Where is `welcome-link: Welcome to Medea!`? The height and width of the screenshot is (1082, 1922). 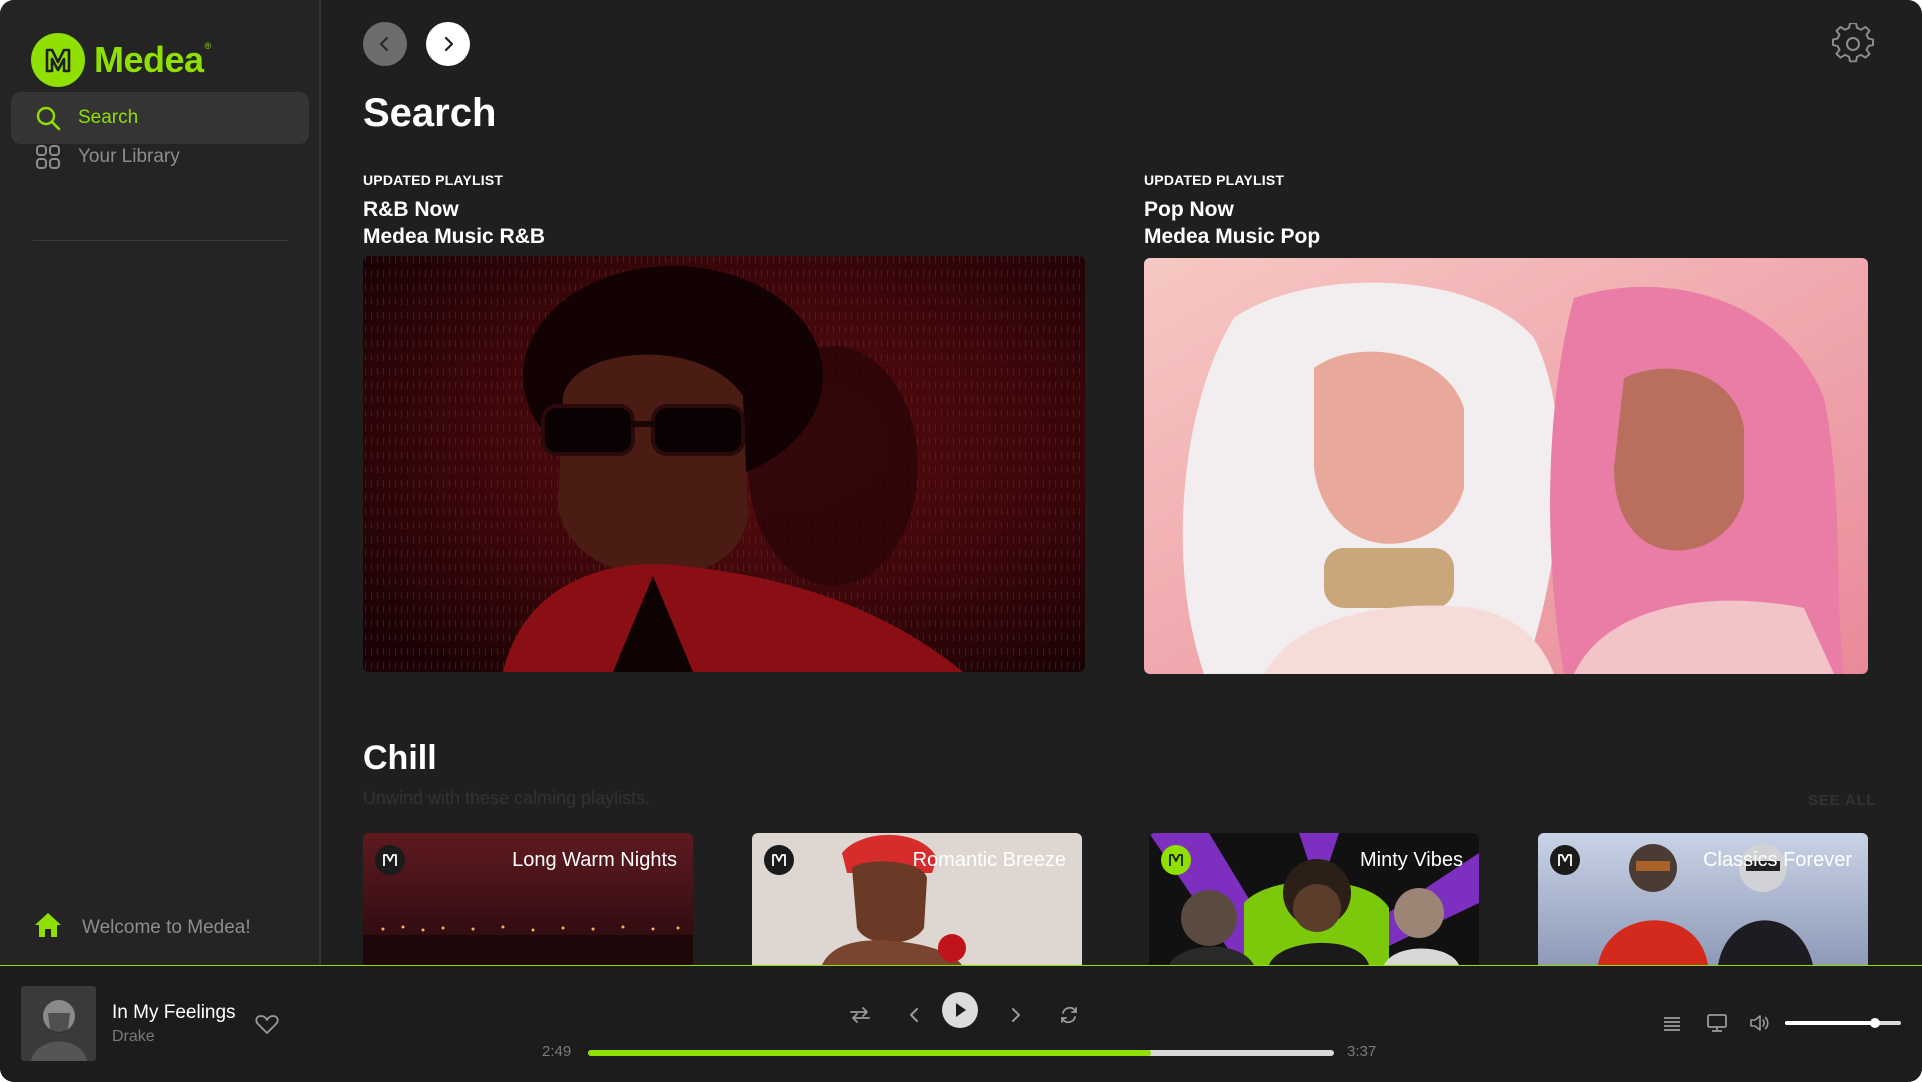 welcome-link: Welcome to Medea! is located at coordinates (142, 927).